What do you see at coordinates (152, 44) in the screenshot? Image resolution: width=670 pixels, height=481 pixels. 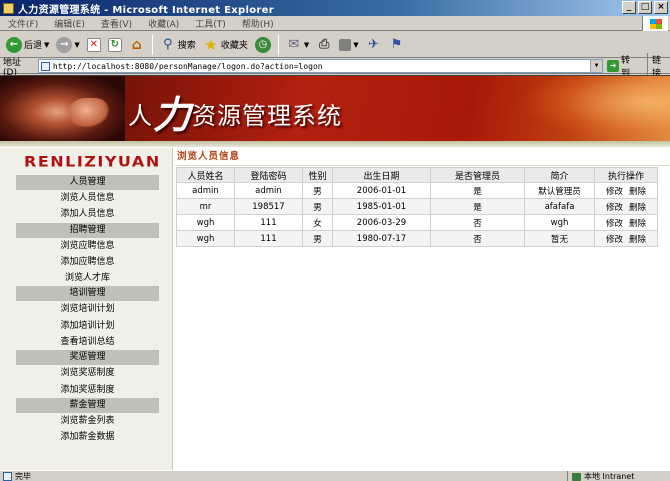 I see `toolbar-separator` at bounding box center [152, 44].